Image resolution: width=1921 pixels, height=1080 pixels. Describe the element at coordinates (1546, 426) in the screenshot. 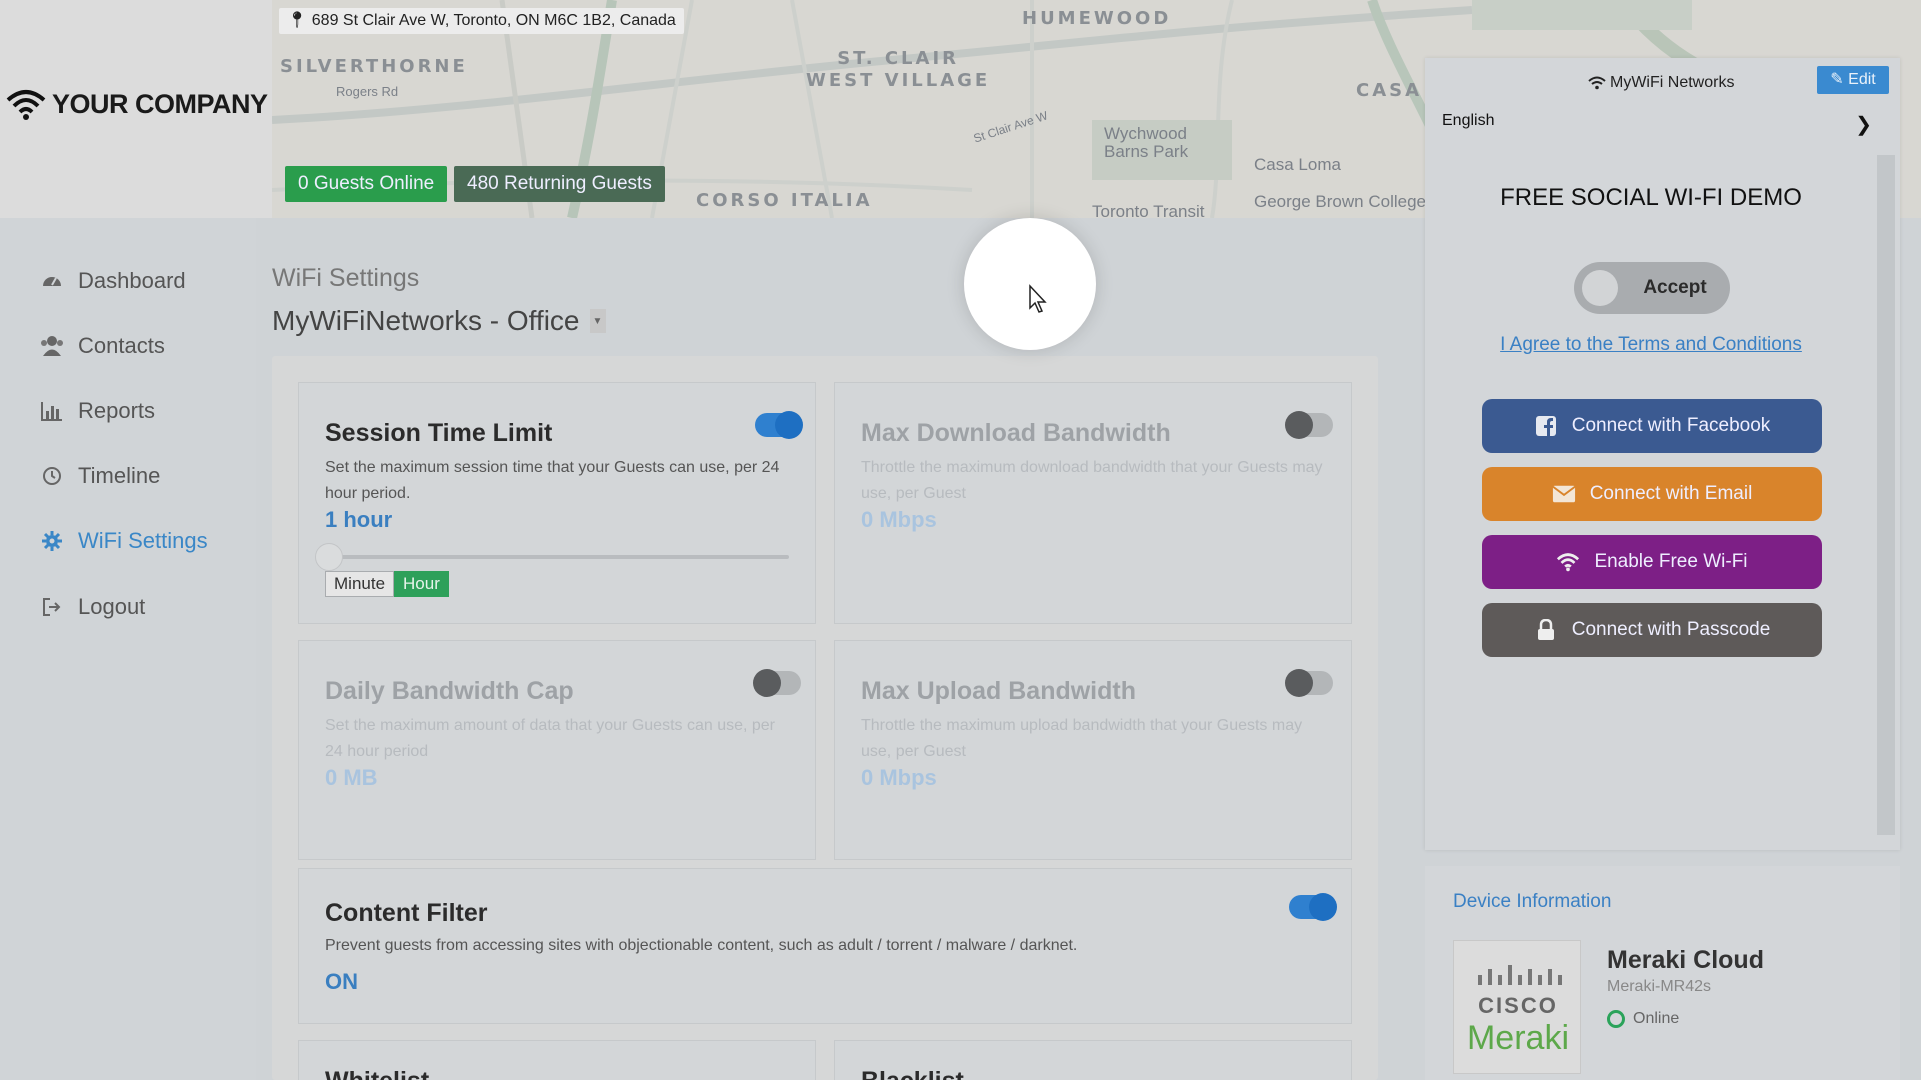

I see `facebook-icon` at that location.